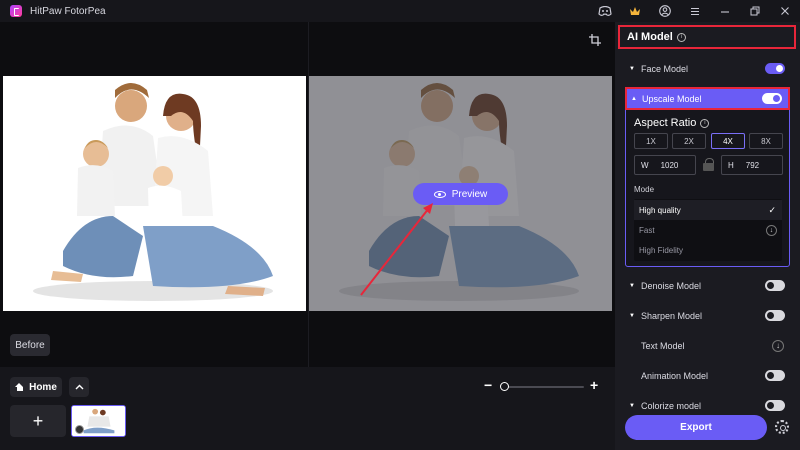 The width and height of the screenshot is (800, 450). I want to click on zoom-control: − +, so click(542, 386).